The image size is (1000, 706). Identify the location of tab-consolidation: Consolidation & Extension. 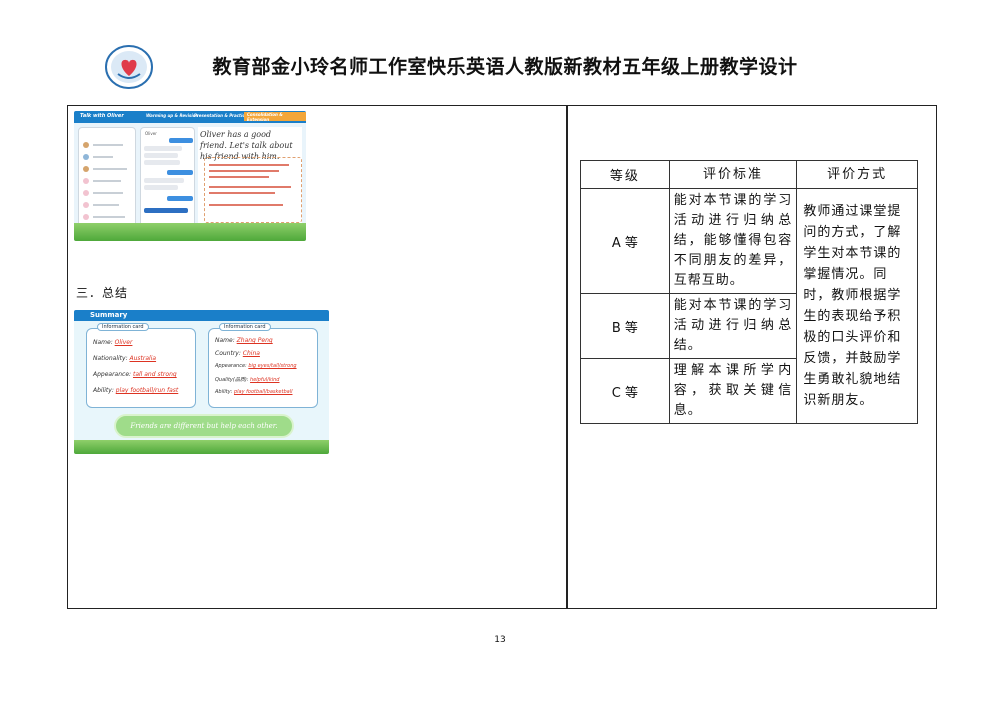
(275, 117).